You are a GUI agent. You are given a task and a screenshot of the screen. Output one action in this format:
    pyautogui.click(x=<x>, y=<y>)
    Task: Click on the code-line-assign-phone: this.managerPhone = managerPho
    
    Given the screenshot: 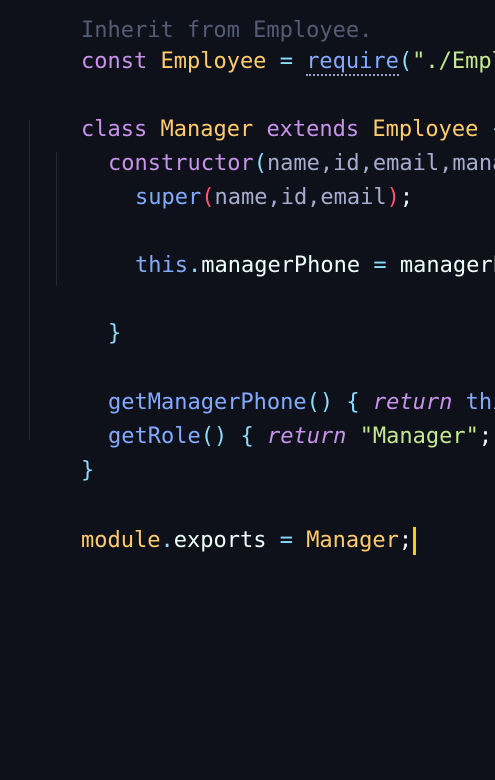 What is the action you would take?
    pyautogui.click(x=288, y=246)
    